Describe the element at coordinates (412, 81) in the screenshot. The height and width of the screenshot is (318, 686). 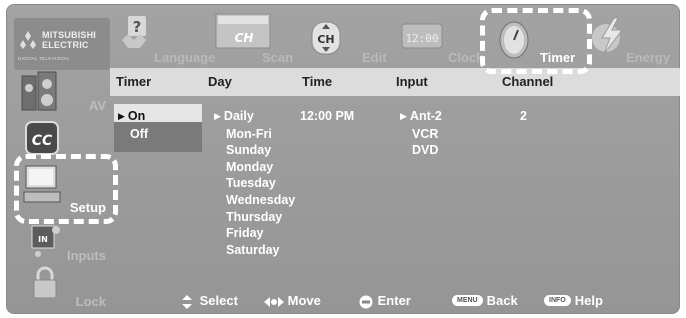
I see `header-input: Input` at that location.